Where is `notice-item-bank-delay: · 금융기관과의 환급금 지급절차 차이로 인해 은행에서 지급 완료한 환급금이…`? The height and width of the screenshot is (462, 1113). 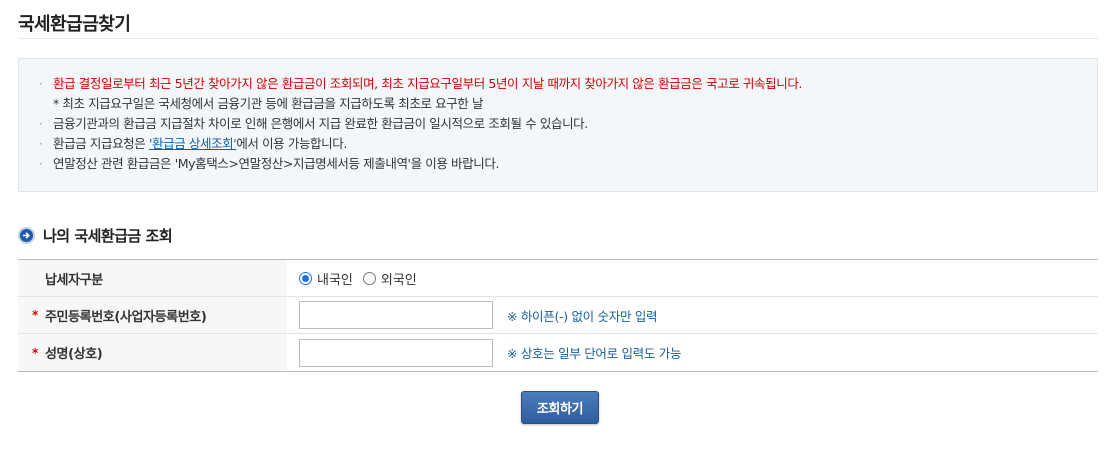
notice-item-bank-delay: · 금융기관과의 환급금 지급절차 차이로 인해 은행에서 지급 완료한 환급금이… is located at coordinates (568, 124).